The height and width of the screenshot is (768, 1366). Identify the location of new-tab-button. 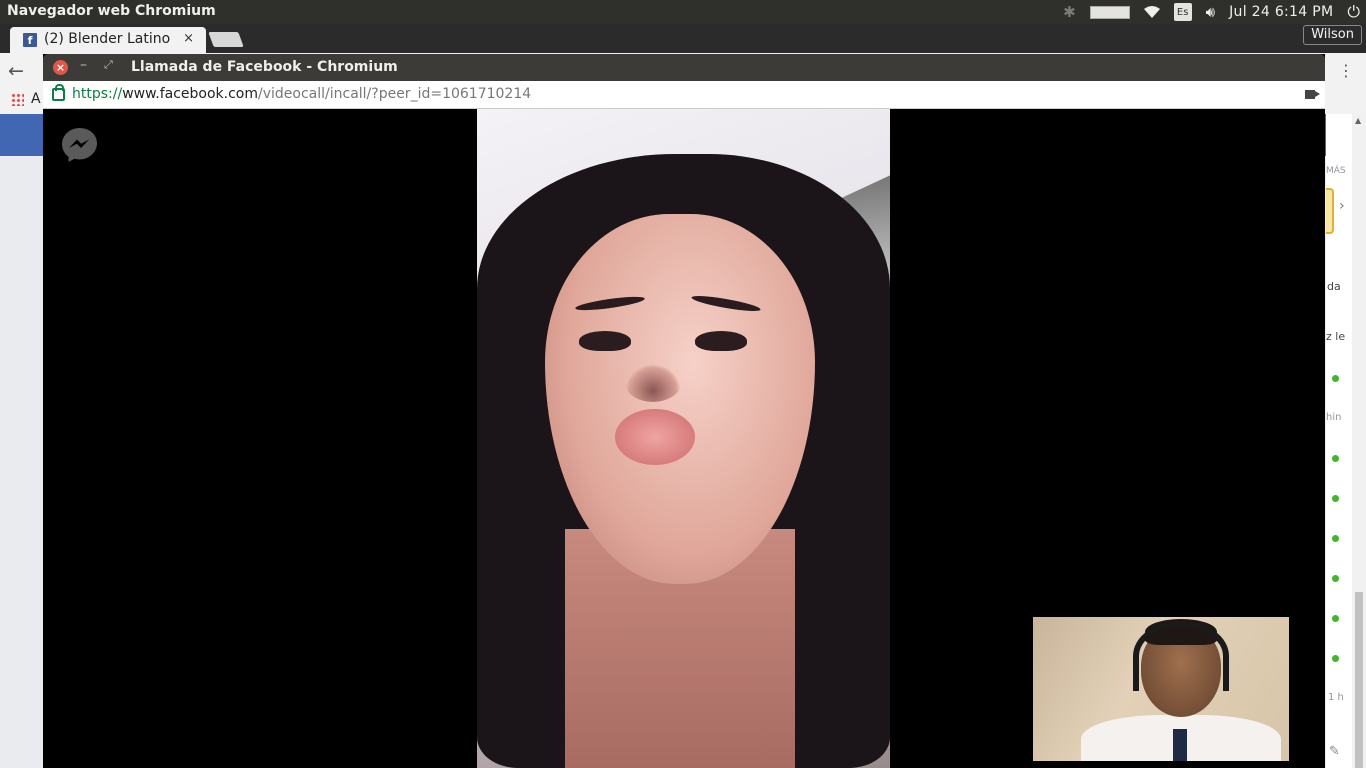
(226, 39).